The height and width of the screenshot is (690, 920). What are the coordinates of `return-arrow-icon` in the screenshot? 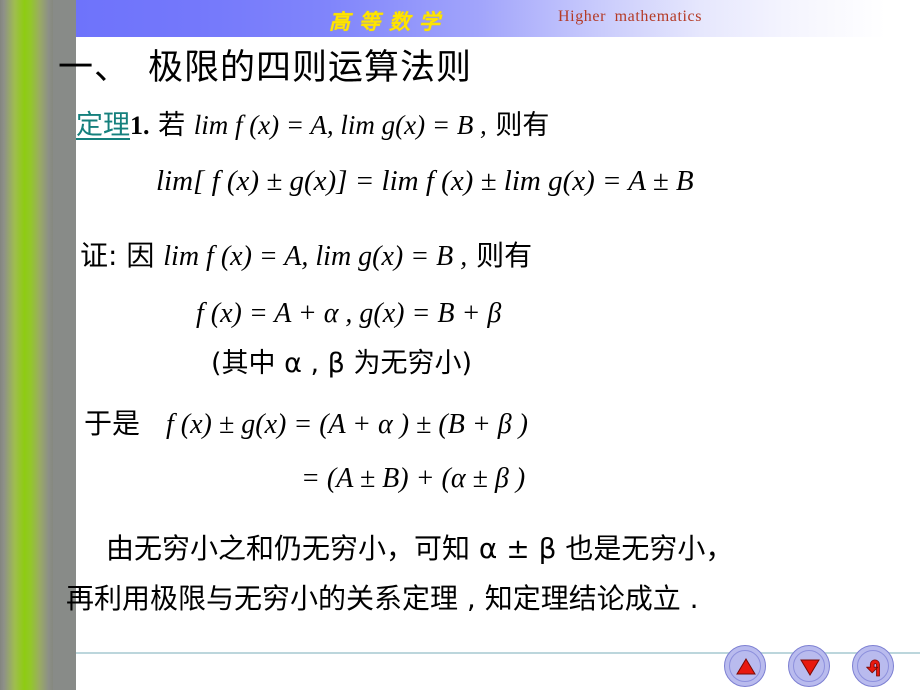 It's located at (873, 668).